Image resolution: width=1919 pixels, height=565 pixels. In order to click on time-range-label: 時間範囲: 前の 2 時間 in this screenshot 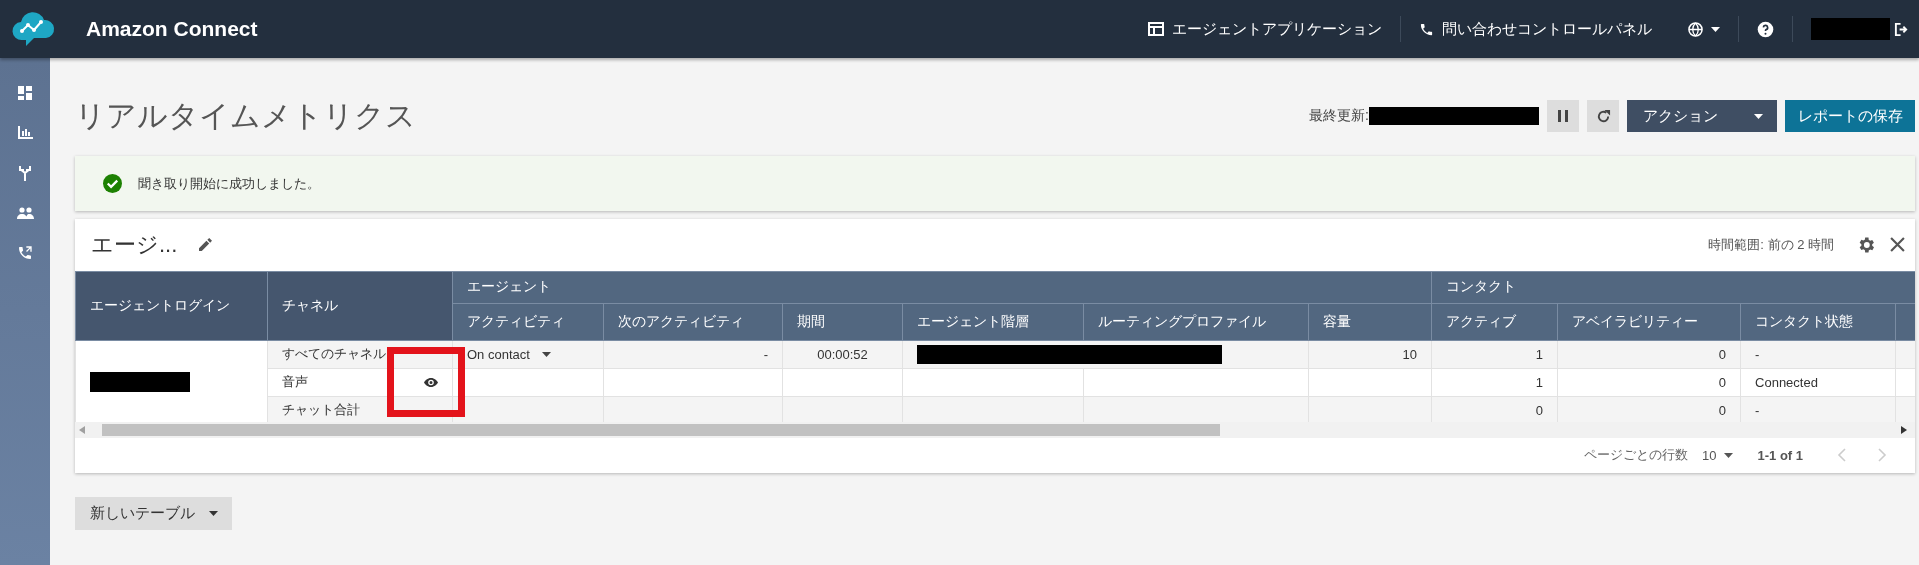, I will do `click(1771, 245)`.